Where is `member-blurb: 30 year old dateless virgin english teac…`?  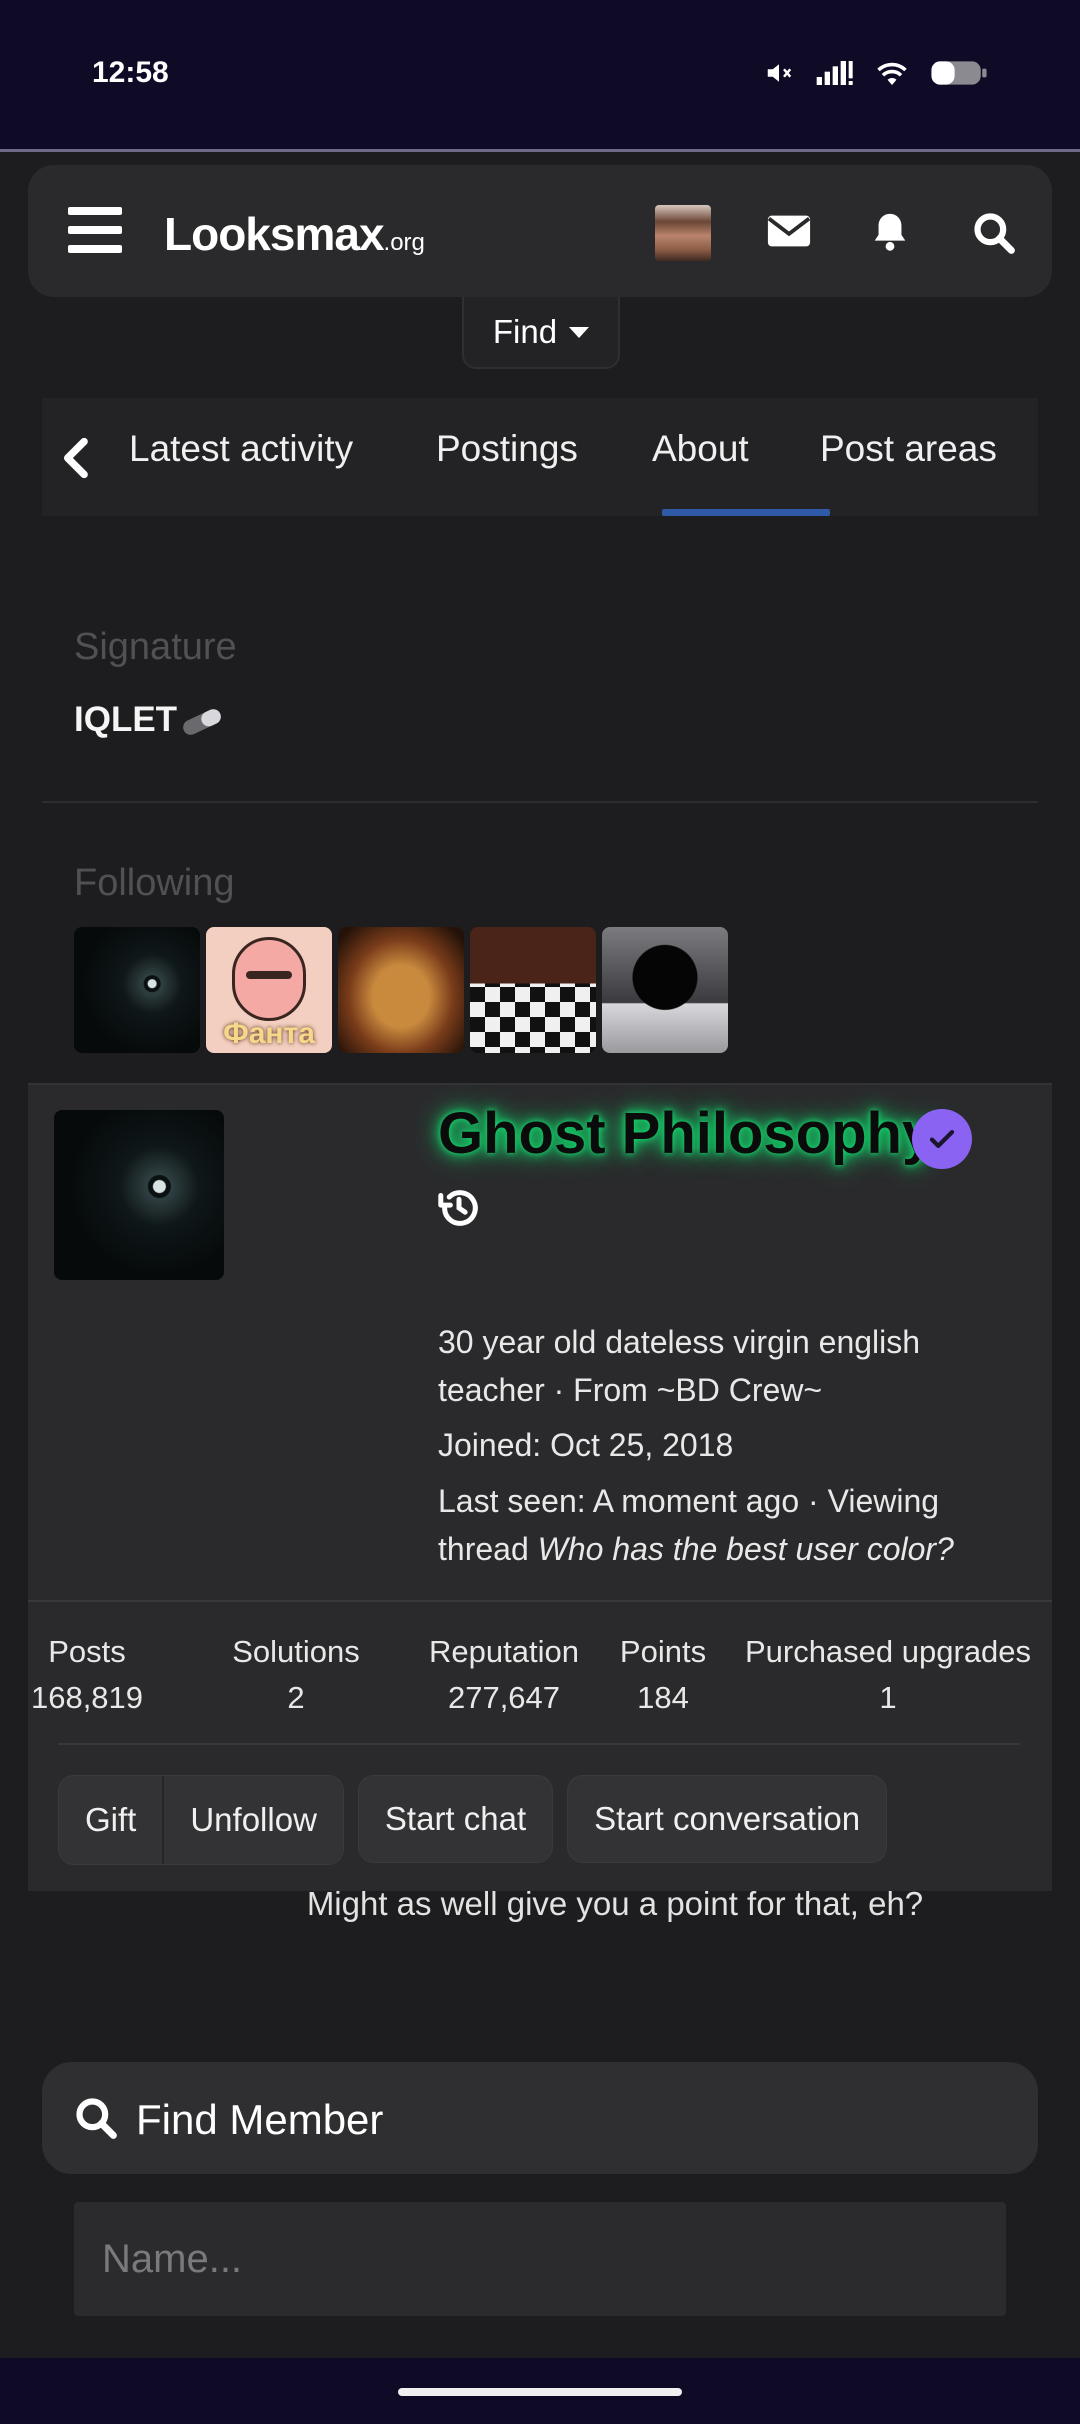
member-blurb: 30 year old dateless virgin english teac… is located at coordinates (679, 1366).